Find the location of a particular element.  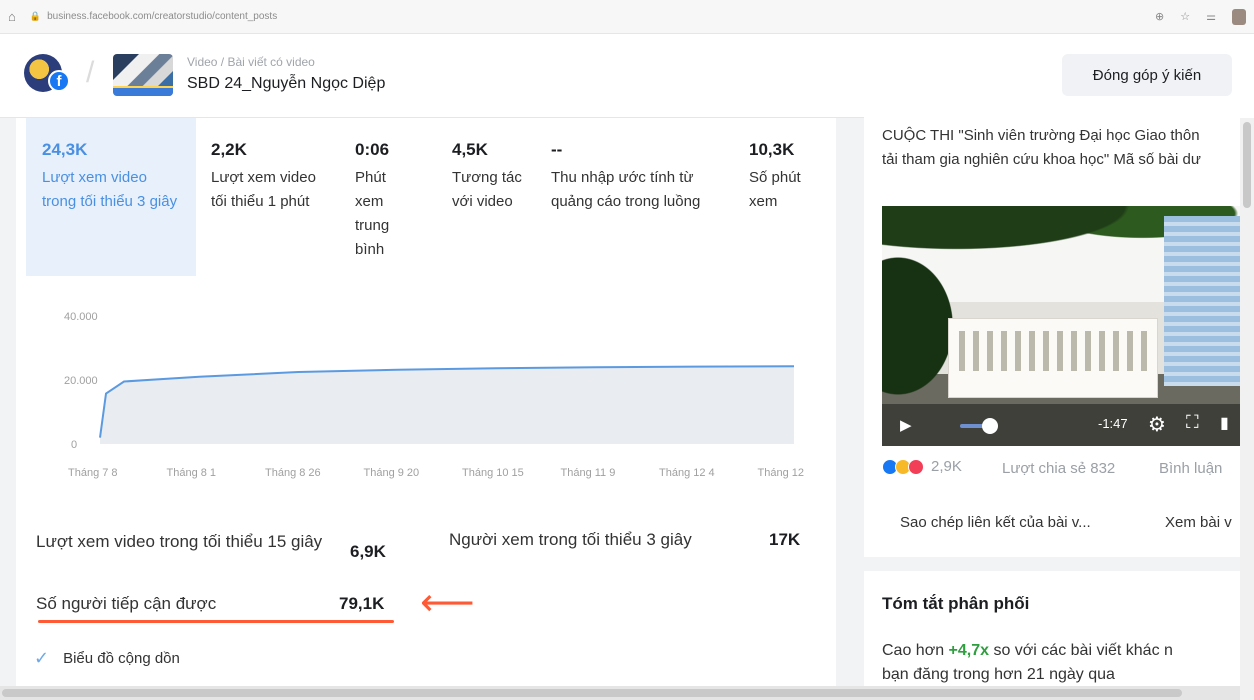

profile-avatar is located at coordinates (1239, 16).